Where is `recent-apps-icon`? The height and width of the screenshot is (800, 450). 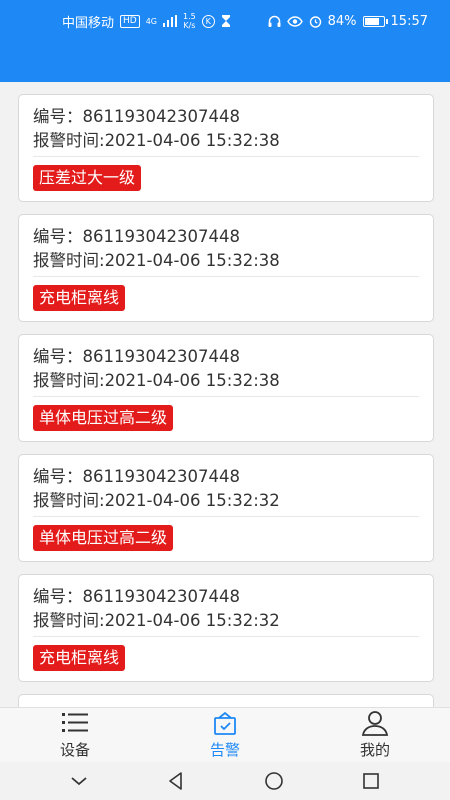 recent-apps-icon is located at coordinates (371, 781).